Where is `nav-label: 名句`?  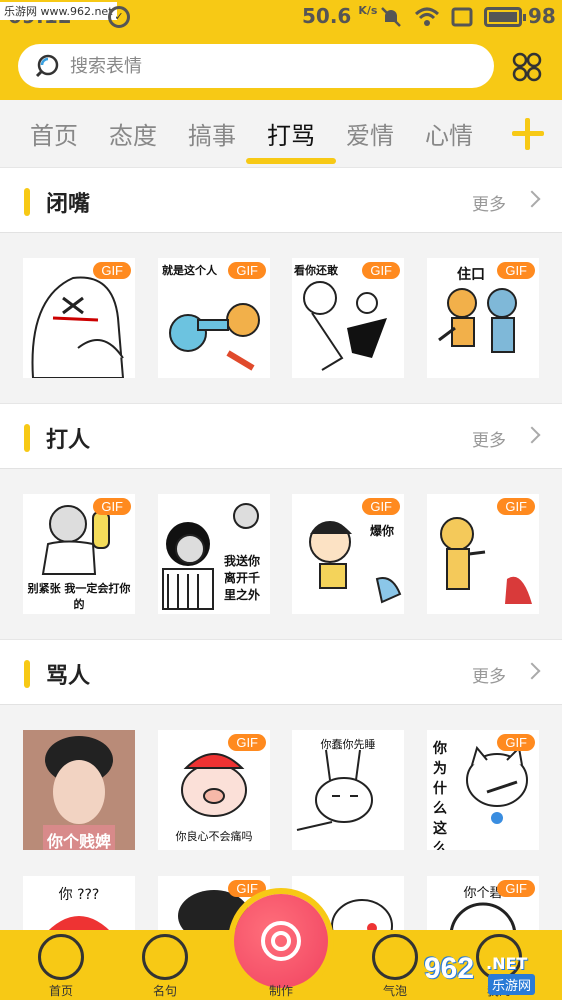 nav-label: 名句 is located at coordinates (164, 991).